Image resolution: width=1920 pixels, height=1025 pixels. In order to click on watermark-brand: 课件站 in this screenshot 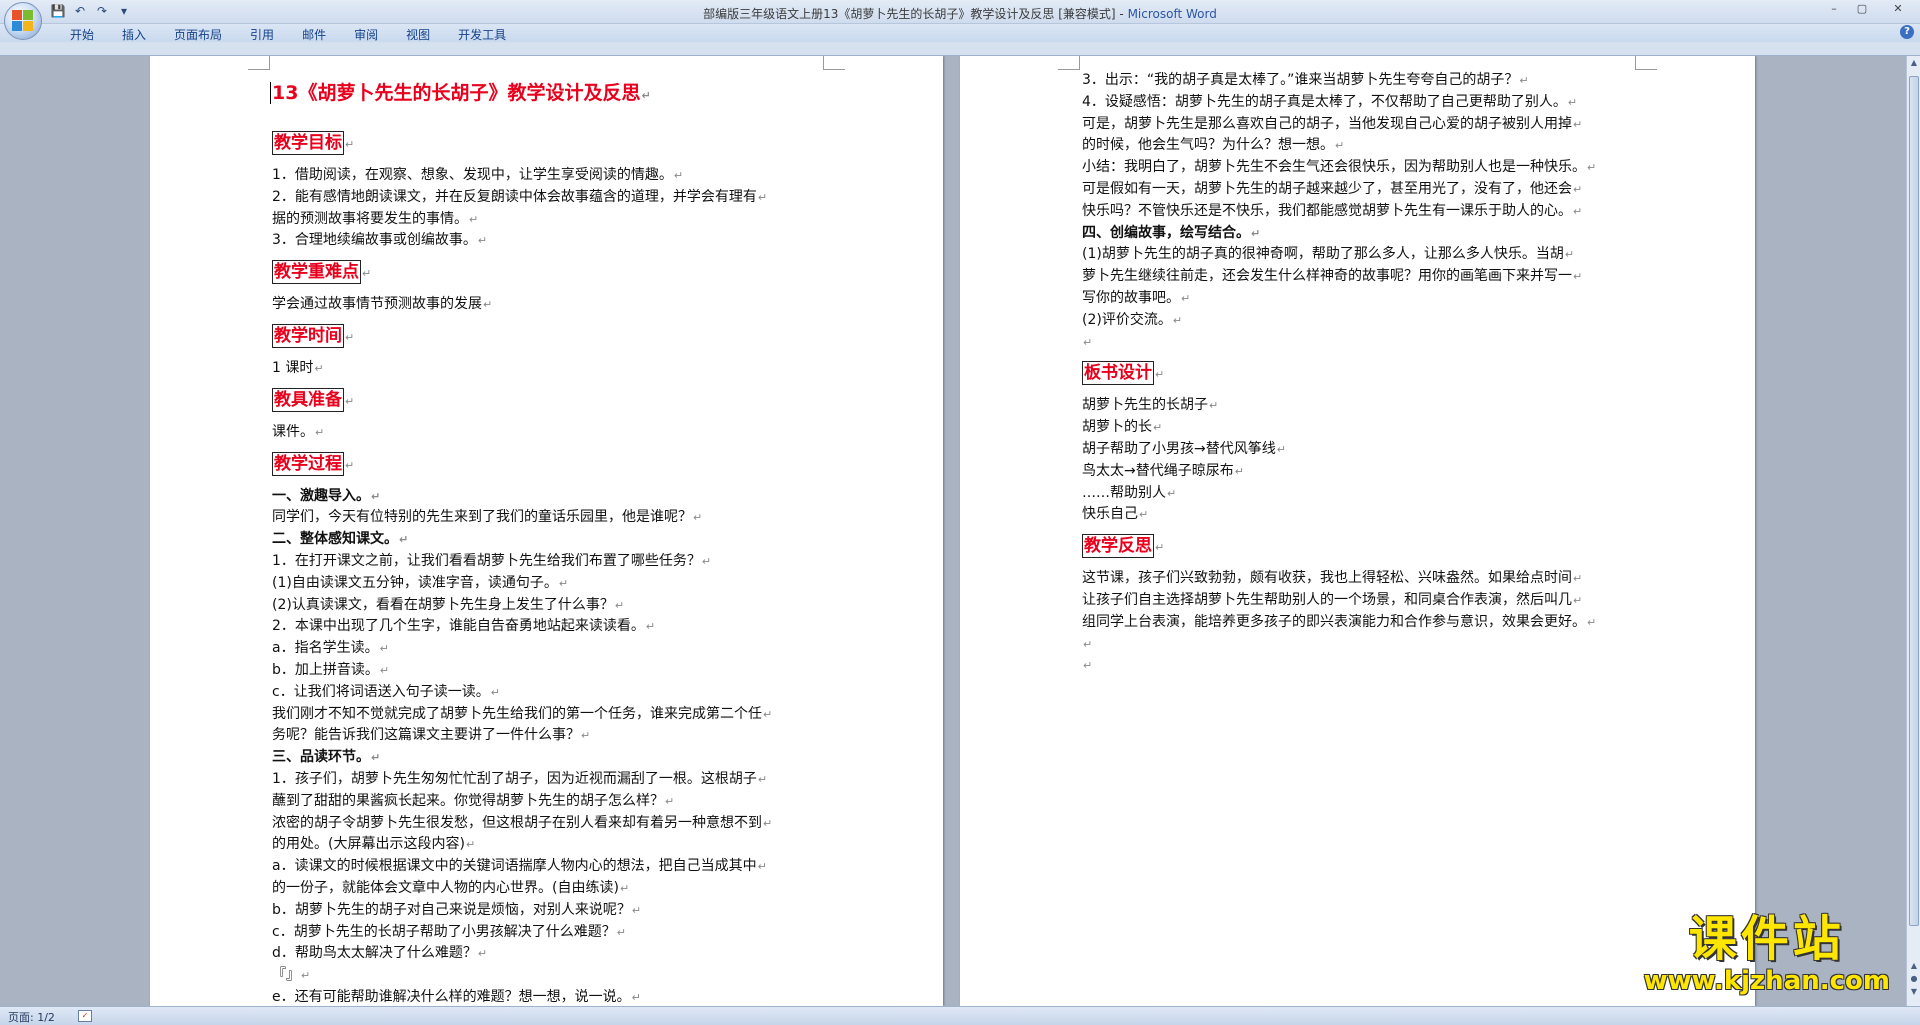, I will do `click(1766, 939)`.